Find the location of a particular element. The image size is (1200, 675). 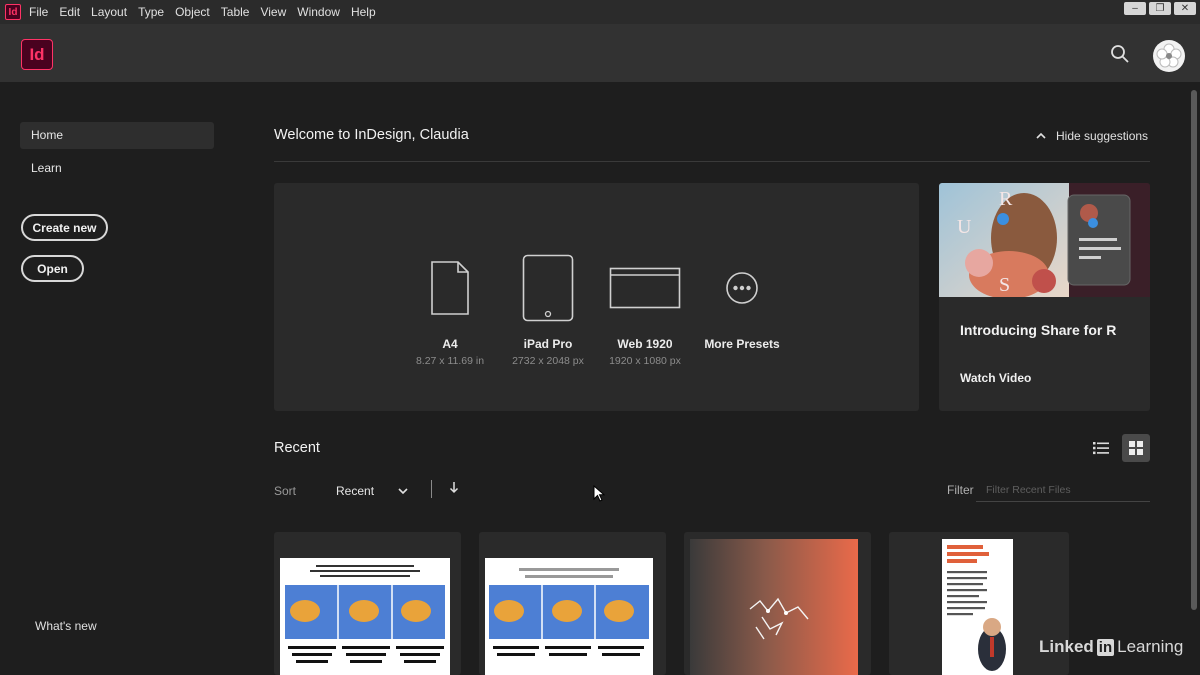

menu-table: Table is located at coordinates (235, 12).